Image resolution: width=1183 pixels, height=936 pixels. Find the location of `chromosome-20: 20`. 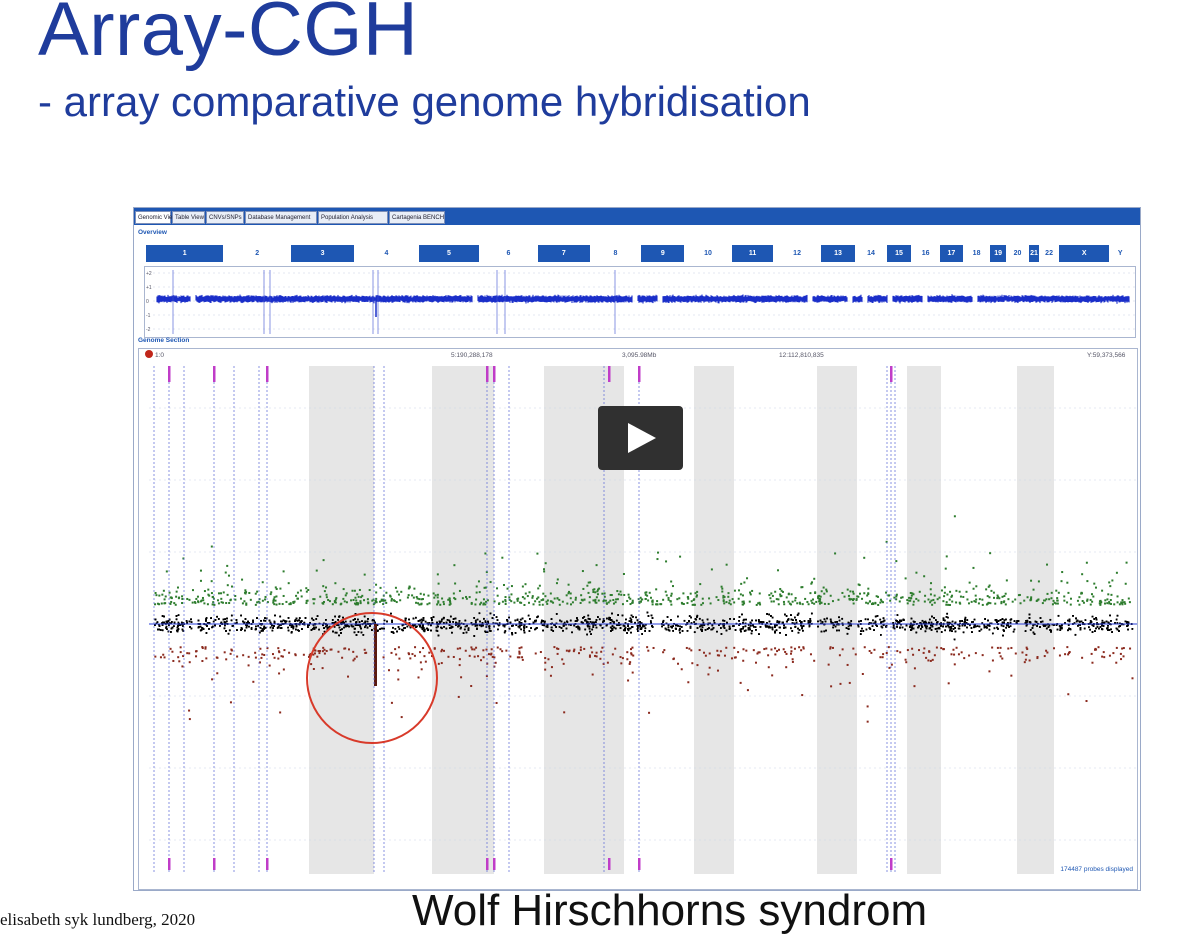

chromosome-20: 20 is located at coordinates (1017, 253).